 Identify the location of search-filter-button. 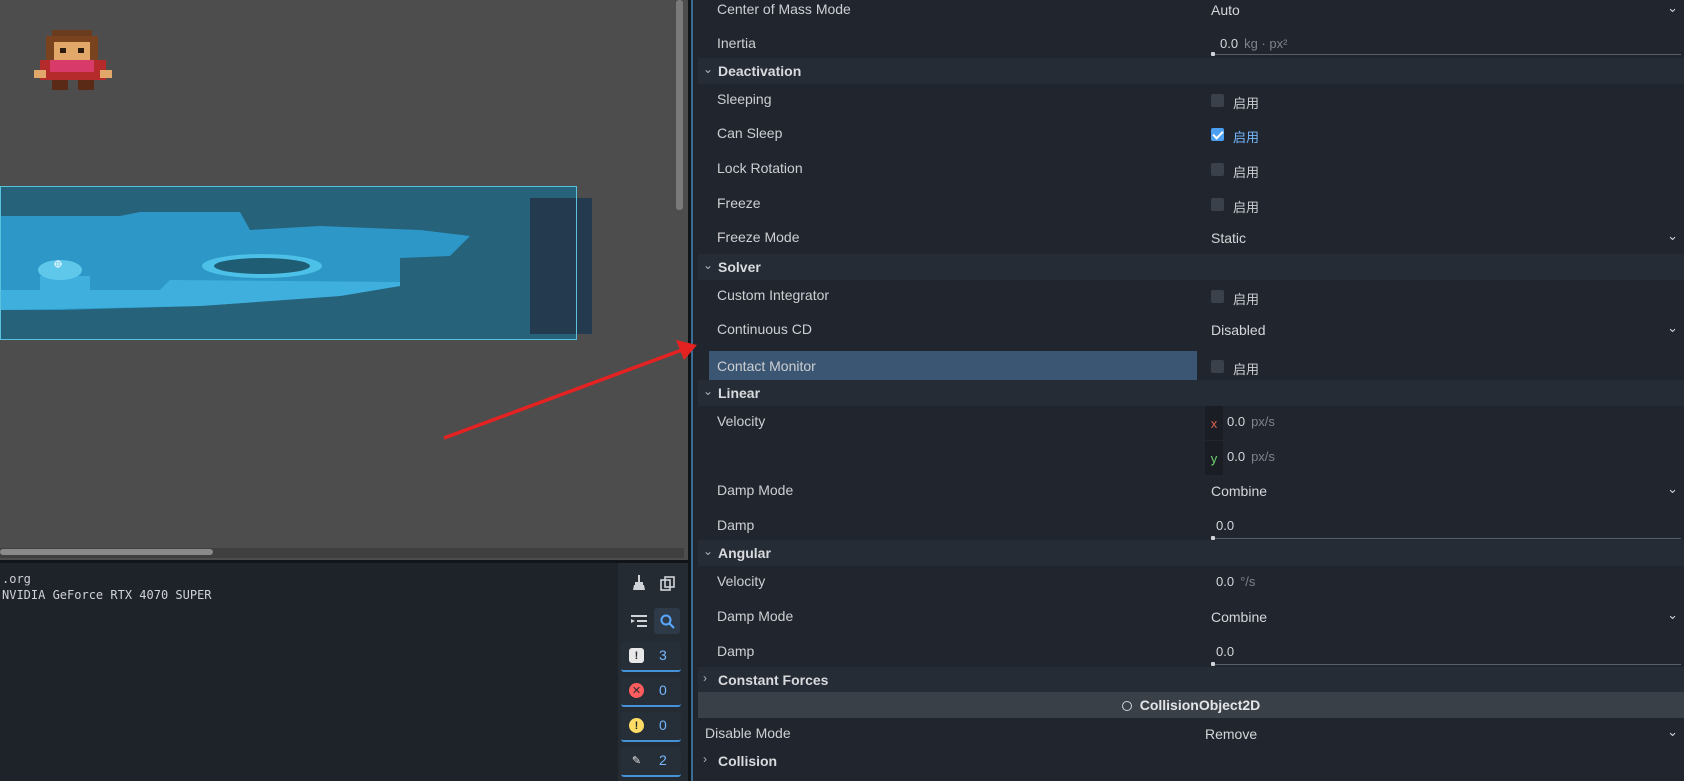
(667, 621).